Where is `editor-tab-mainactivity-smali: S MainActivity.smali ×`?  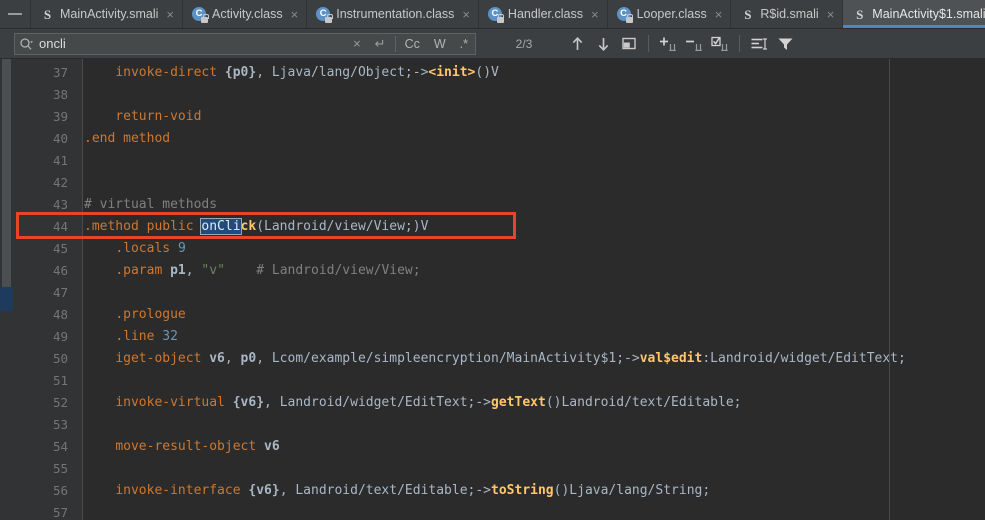
editor-tab-mainactivity-smali: S MainActivity.smali × is located at coordinates (106, 14).